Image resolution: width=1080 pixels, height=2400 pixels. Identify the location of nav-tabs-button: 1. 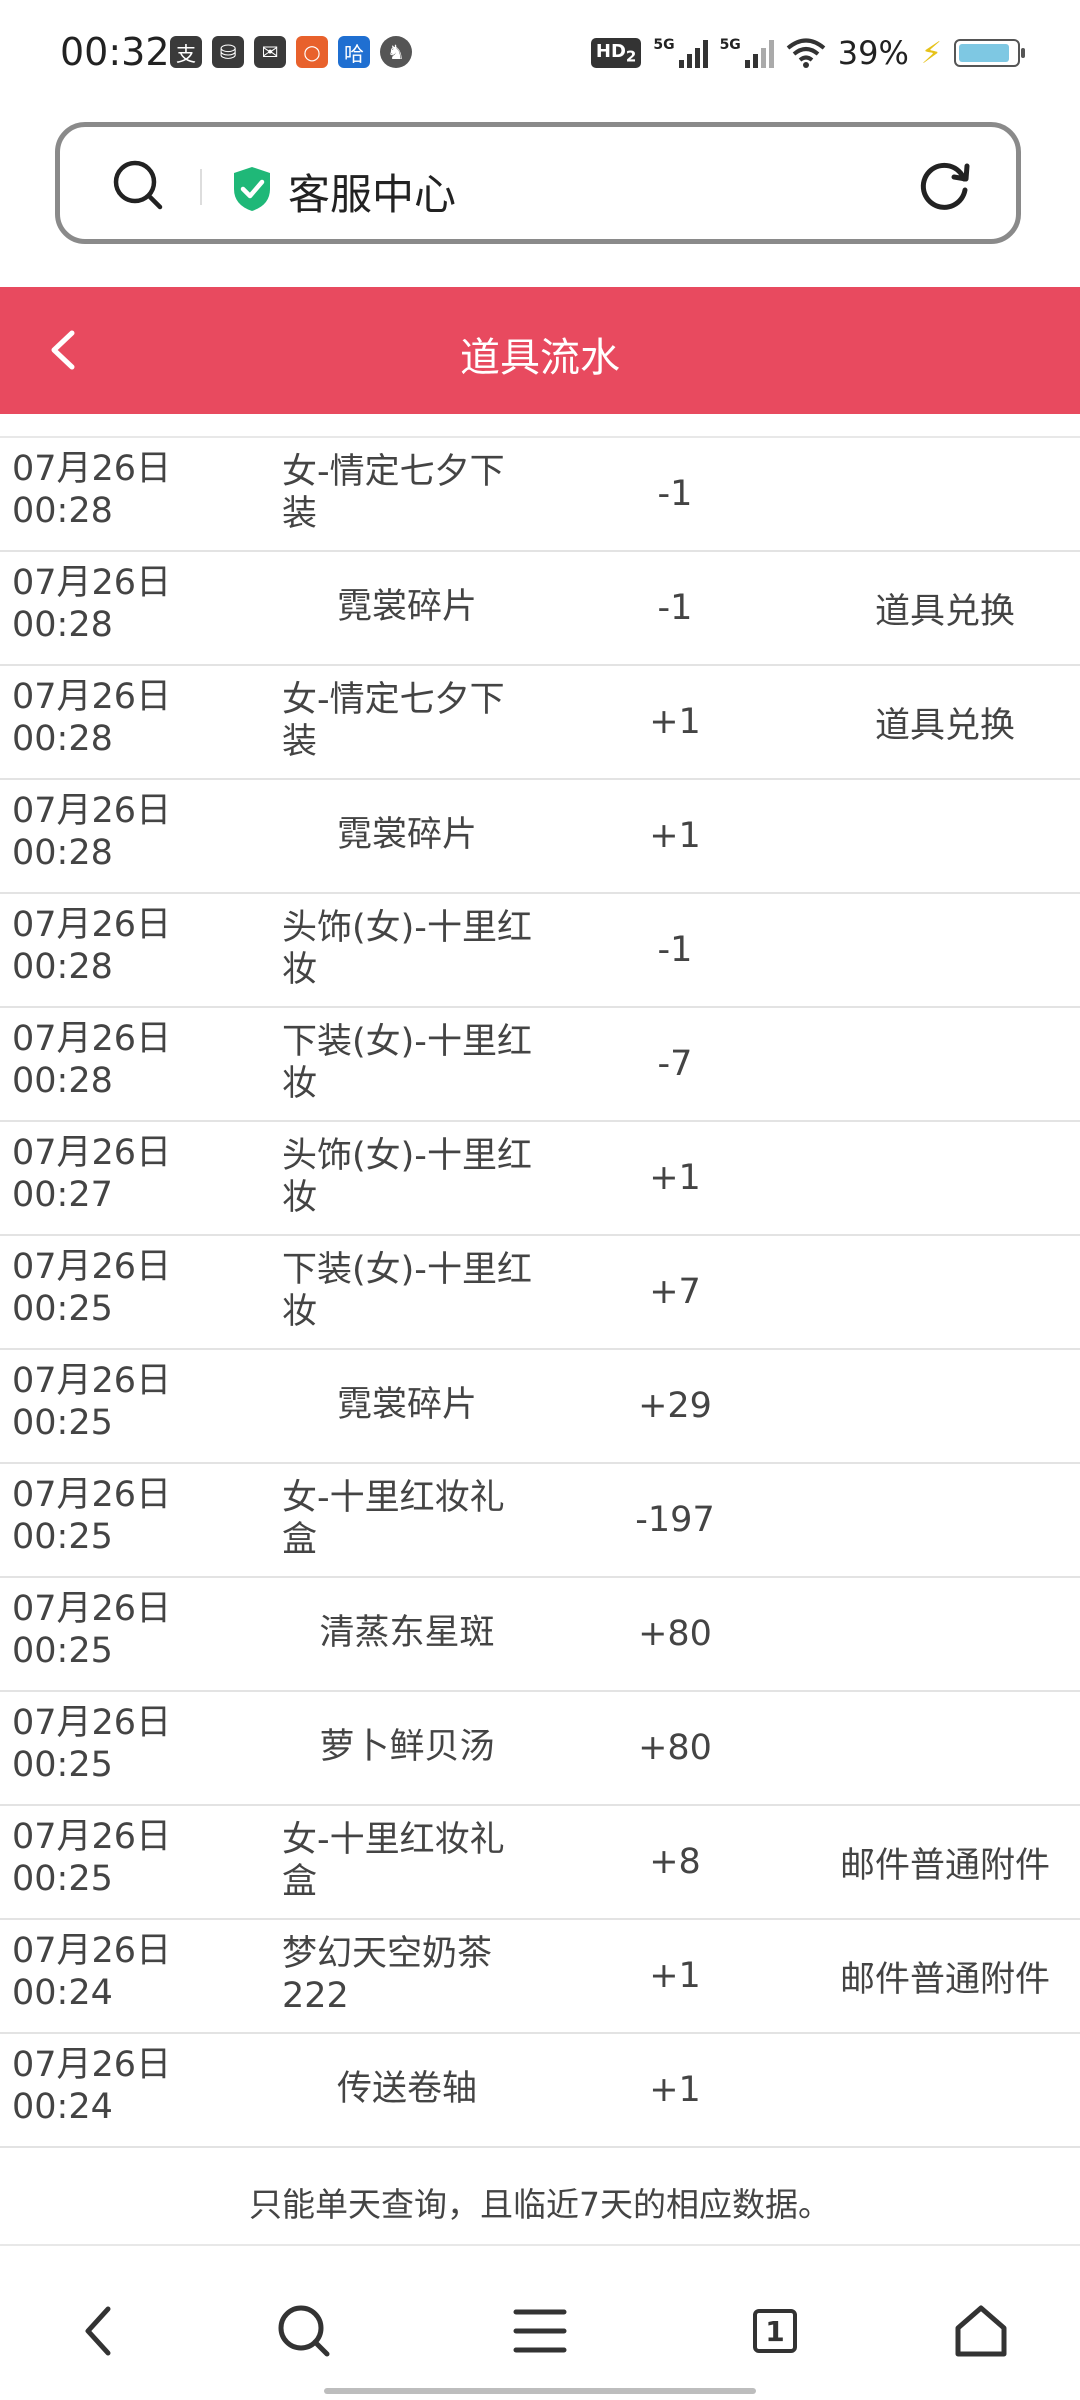
(775, 2331).